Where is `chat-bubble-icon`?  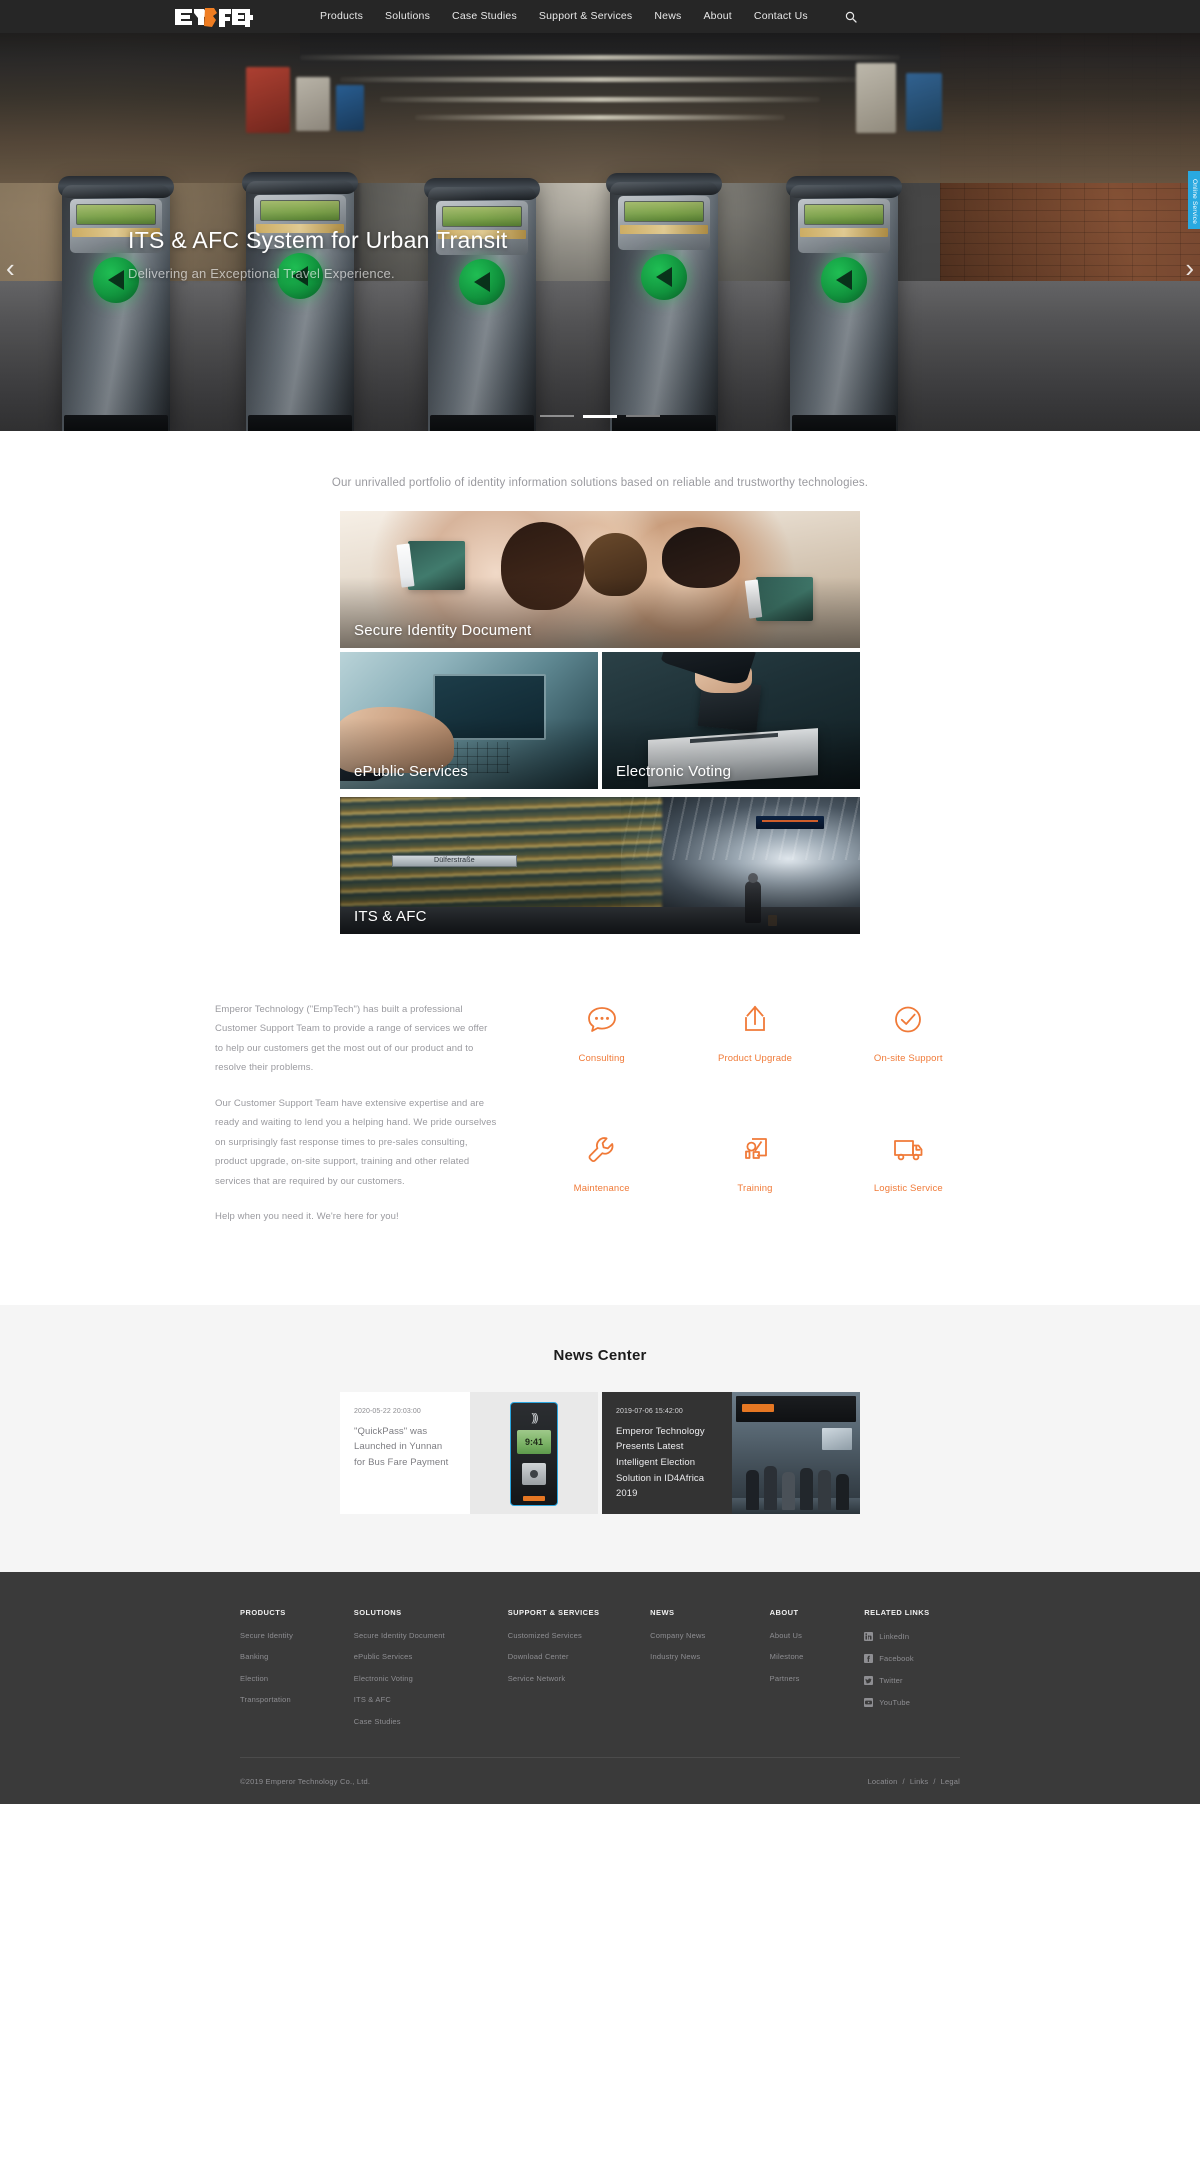
chat-bubble-icon is located at coordinates (602, 1020).